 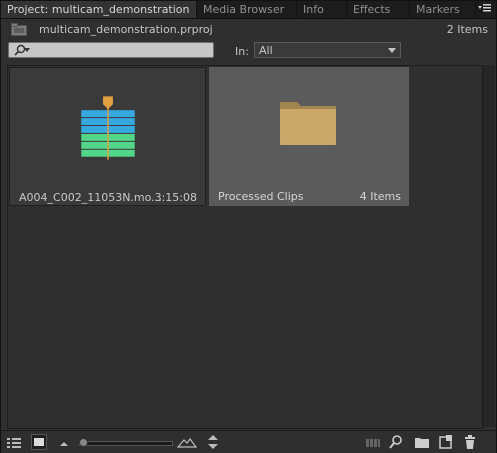 I want to click on automate-to-sequence-button, so click(x=373, y=442).